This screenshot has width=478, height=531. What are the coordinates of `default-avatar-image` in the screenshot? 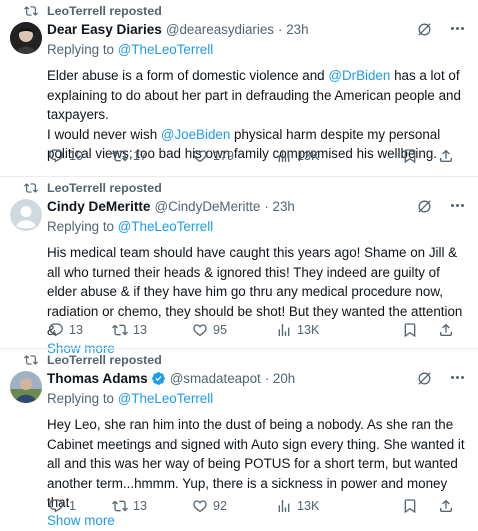 It's located at (26, 215).